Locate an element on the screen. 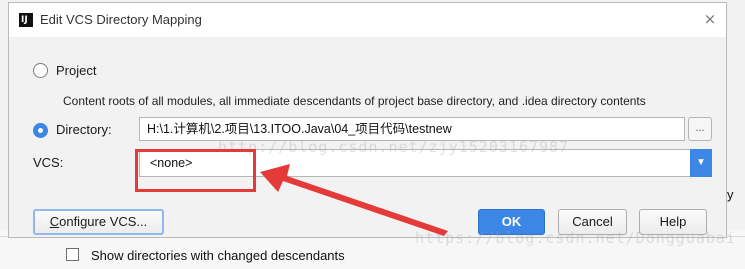  show-changed-descendants-checkbox is located at coordinates (72, 254).